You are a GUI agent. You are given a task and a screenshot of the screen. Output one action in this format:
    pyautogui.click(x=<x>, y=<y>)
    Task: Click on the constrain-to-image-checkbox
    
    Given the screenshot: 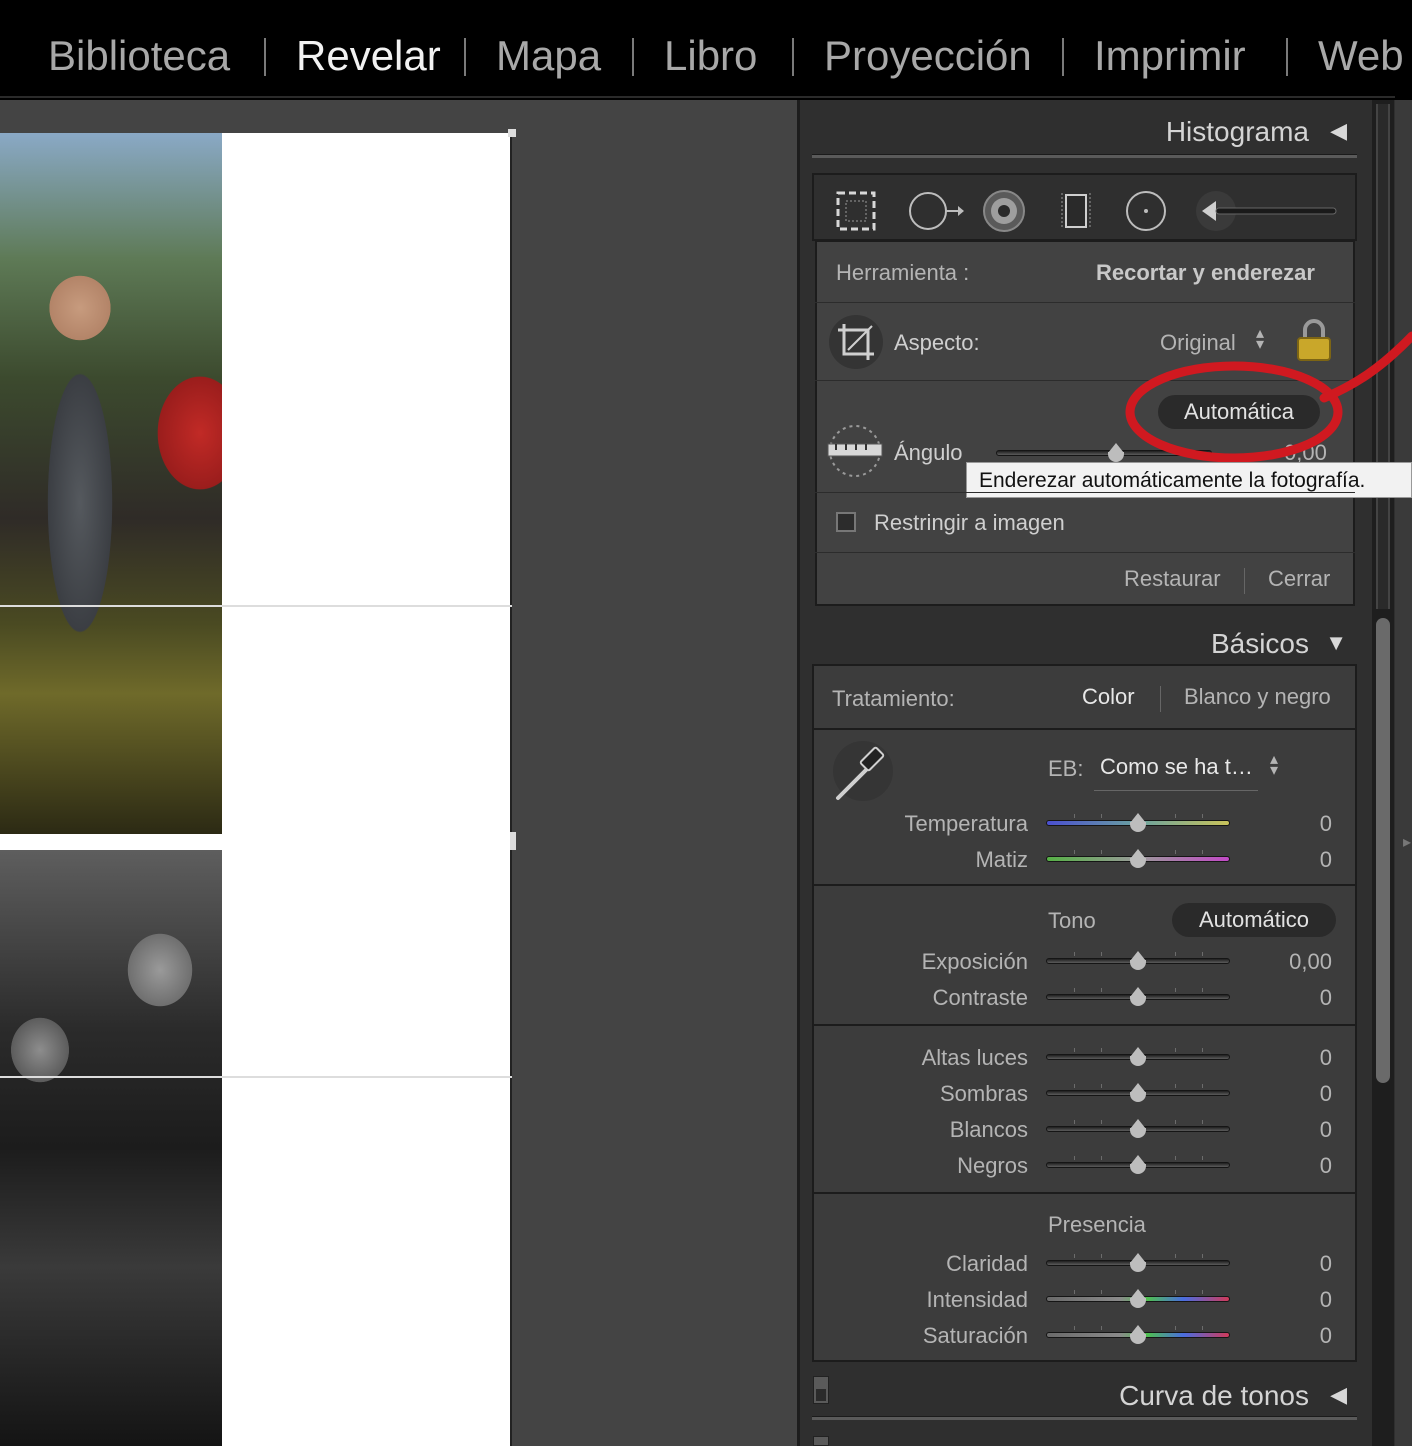 What is the action you would take?
    pyautogui.click(x=846, y=522)
    